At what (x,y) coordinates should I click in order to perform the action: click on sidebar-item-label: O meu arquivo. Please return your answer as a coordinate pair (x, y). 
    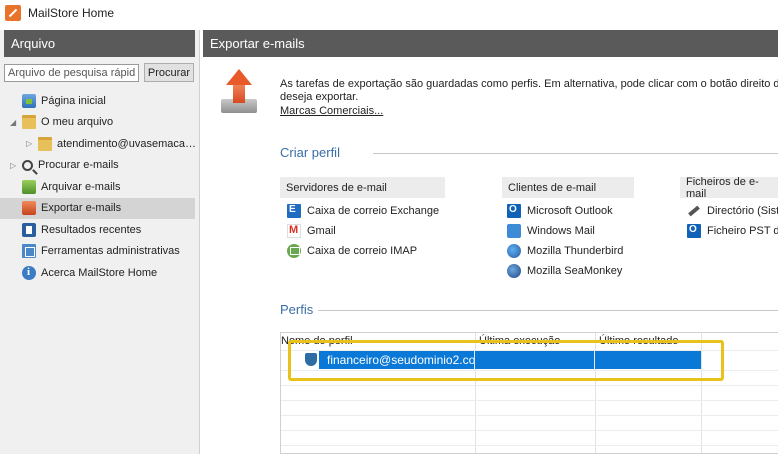
    Looking at the image, I should click on (77, 122).